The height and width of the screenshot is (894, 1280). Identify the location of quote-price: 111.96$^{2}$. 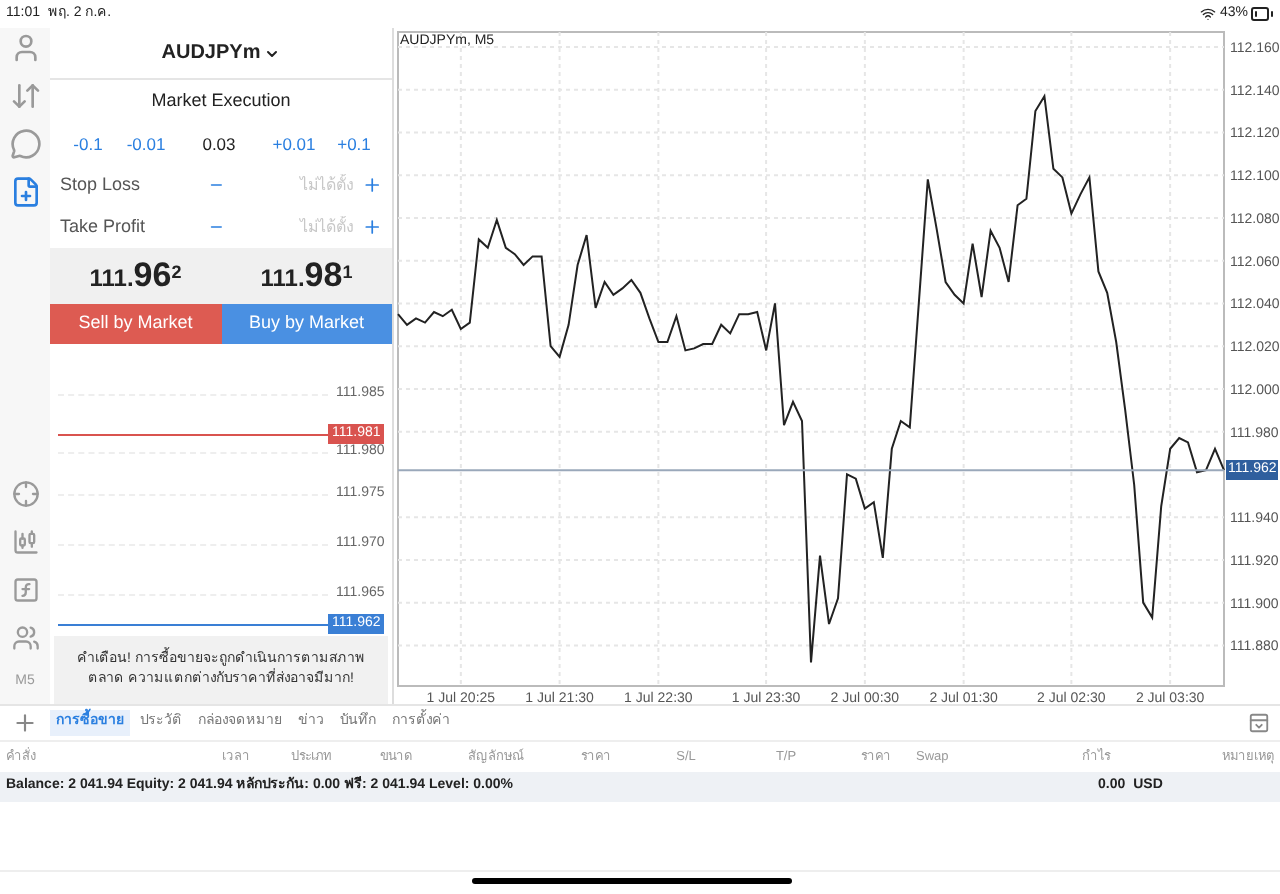
(135, 276).